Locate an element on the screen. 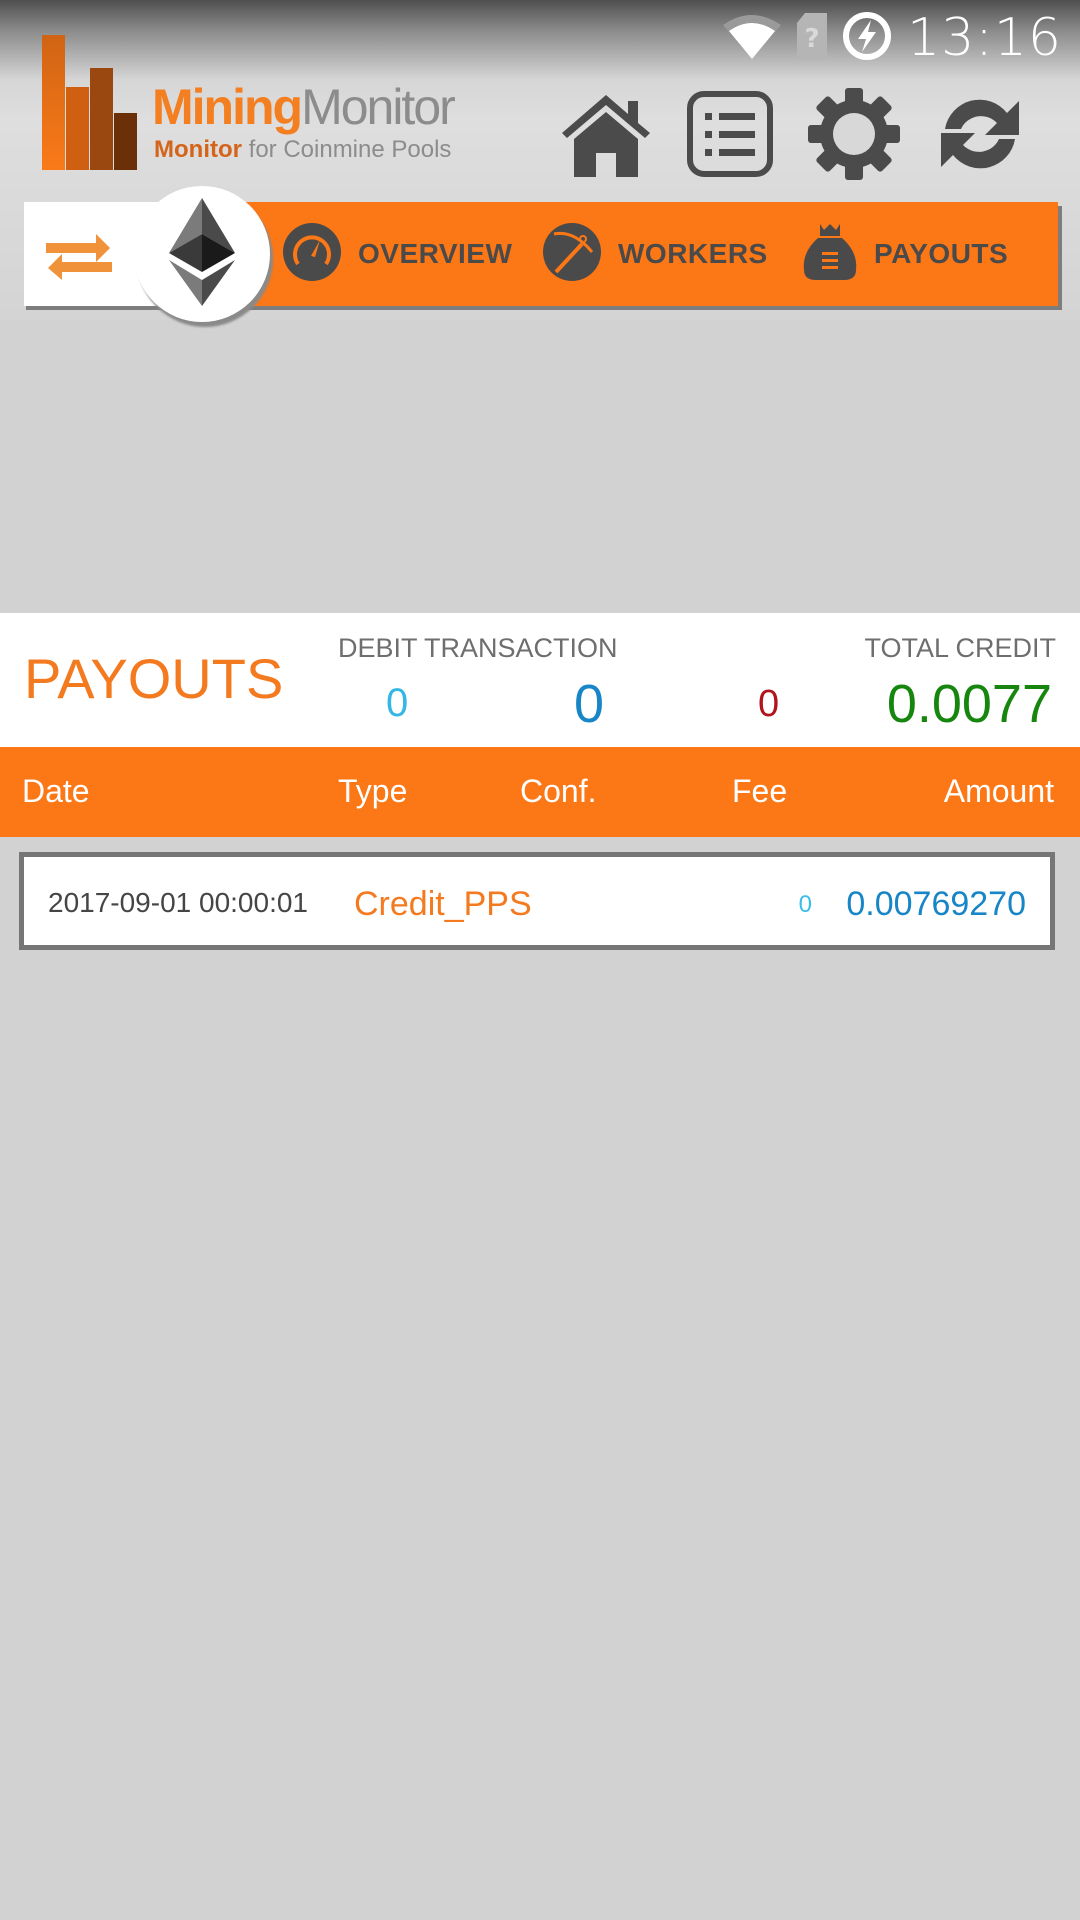 The image size is (1080, 1920). logo-subtitle-monitor: Monitor is located at coordinates (198, 149).